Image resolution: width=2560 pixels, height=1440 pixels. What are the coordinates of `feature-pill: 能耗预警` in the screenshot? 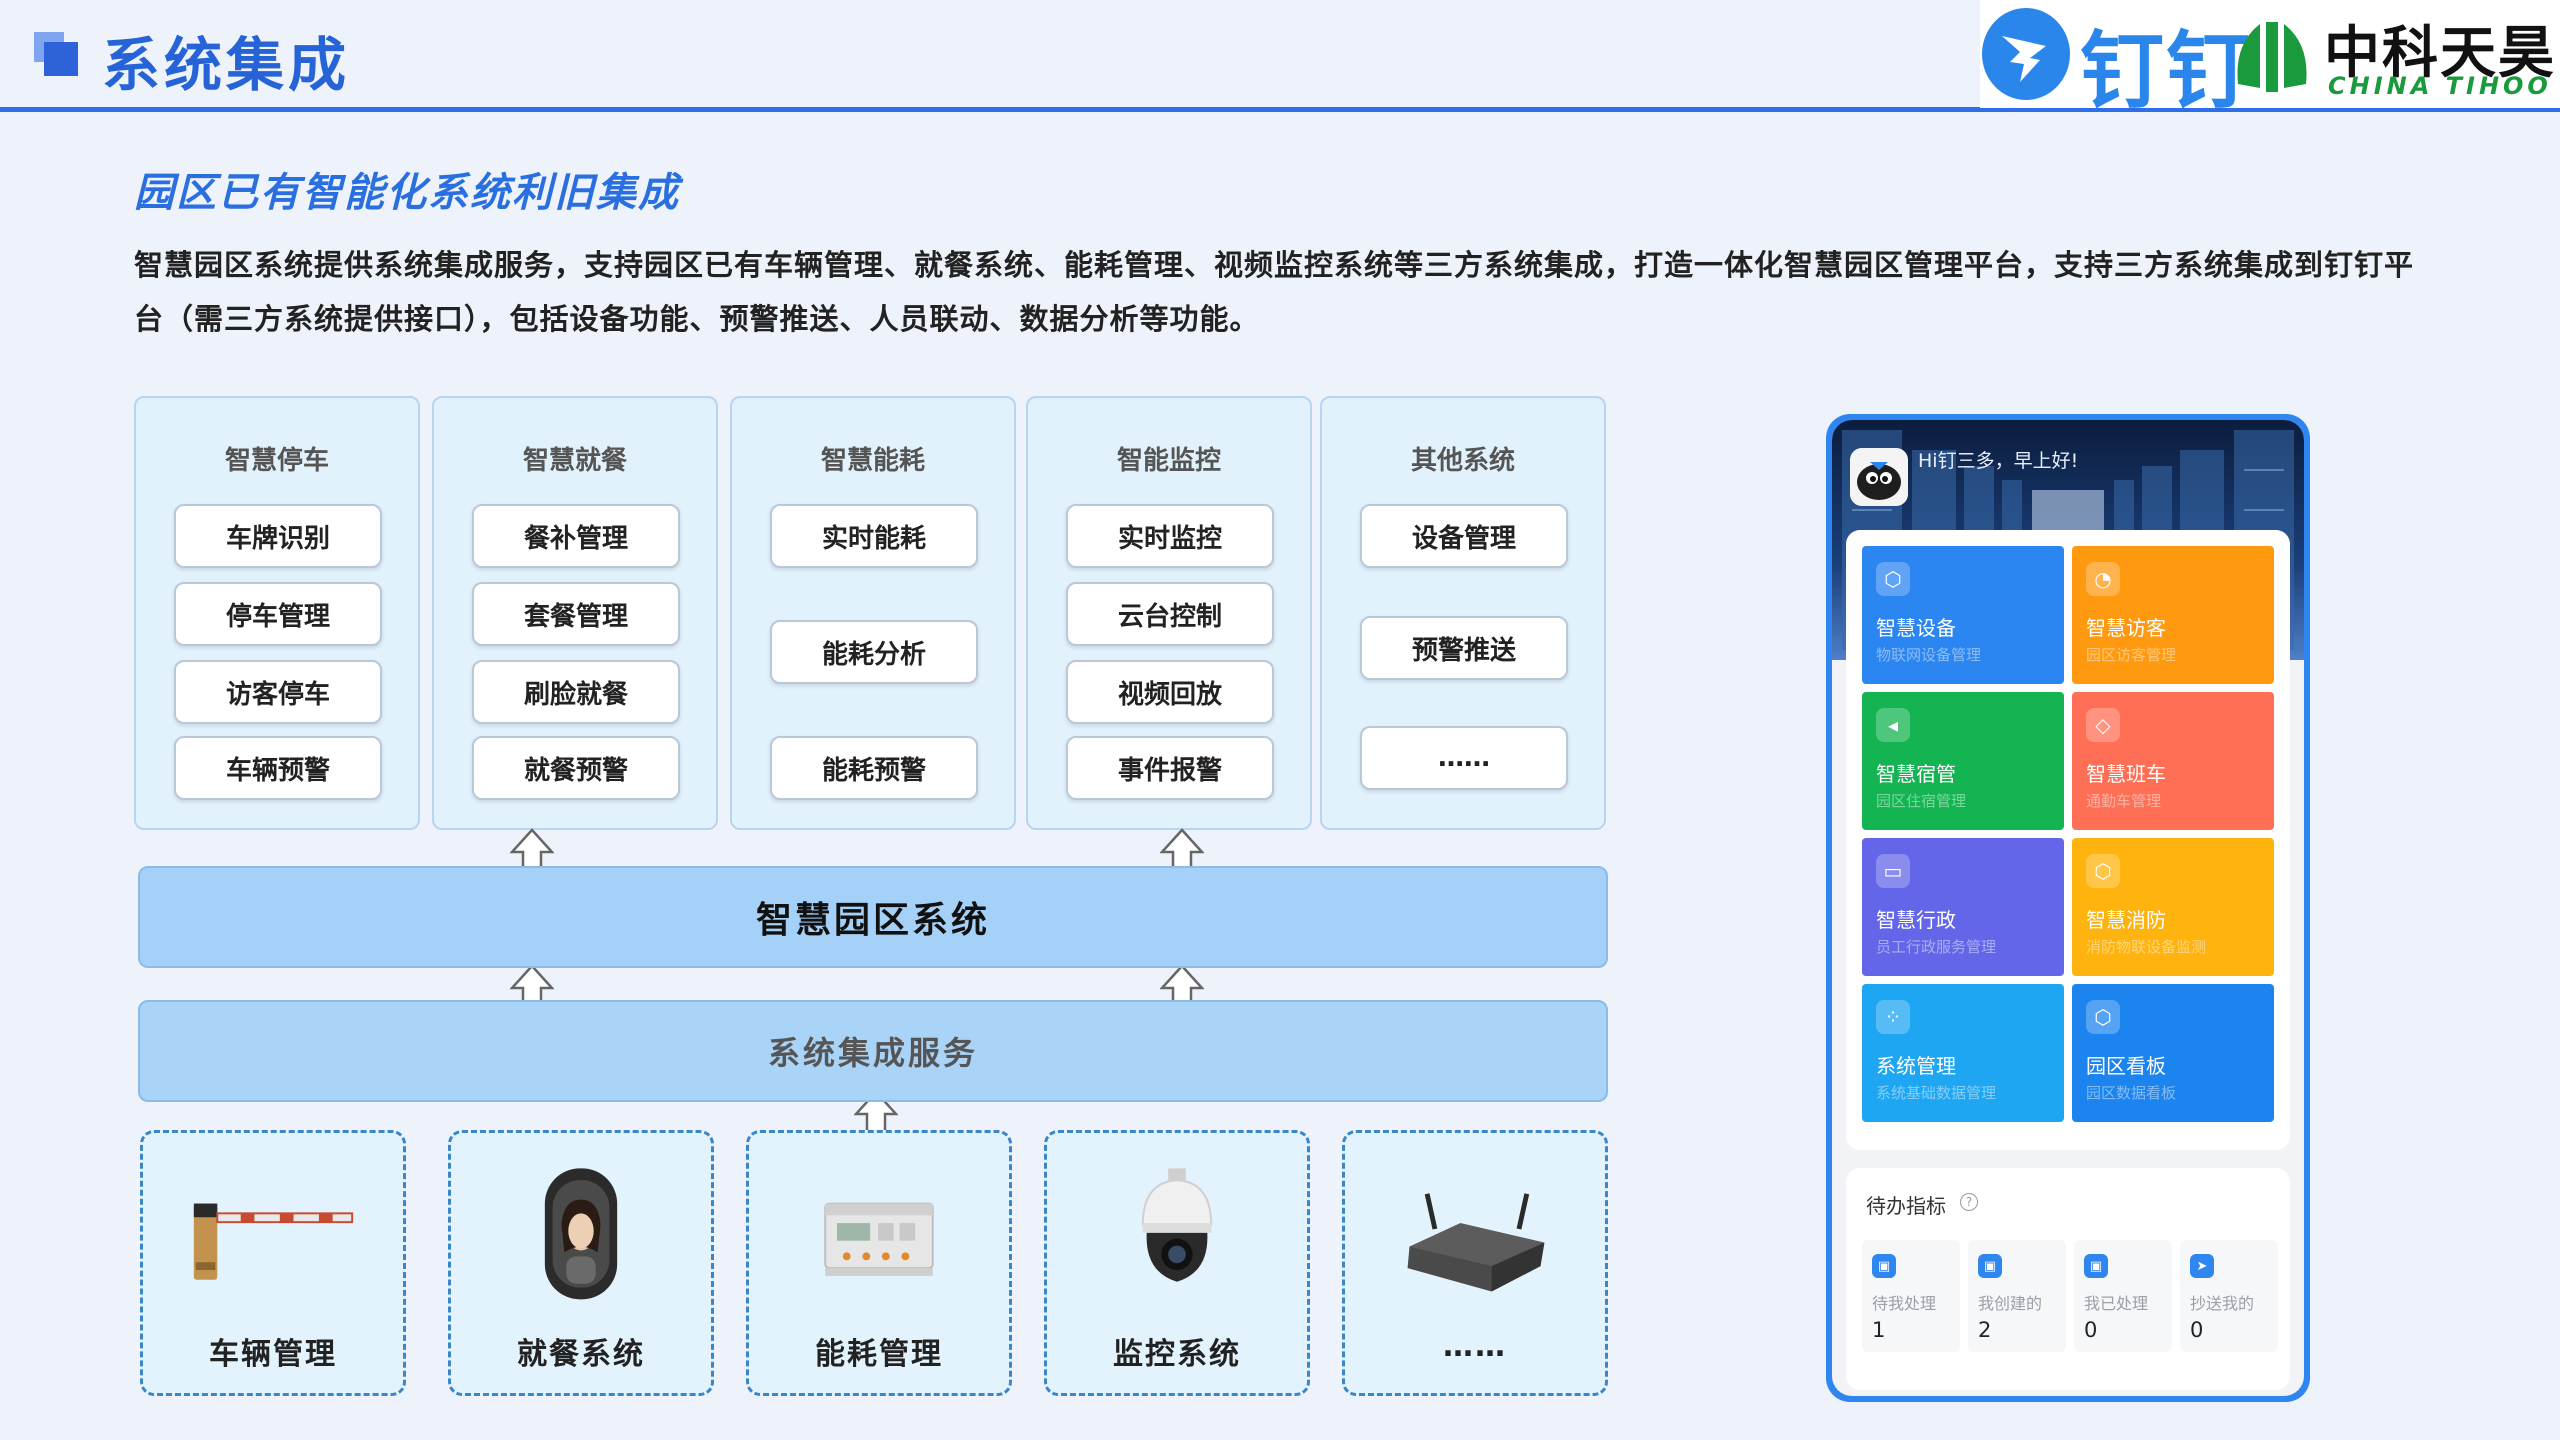 It's located at (874, 768).